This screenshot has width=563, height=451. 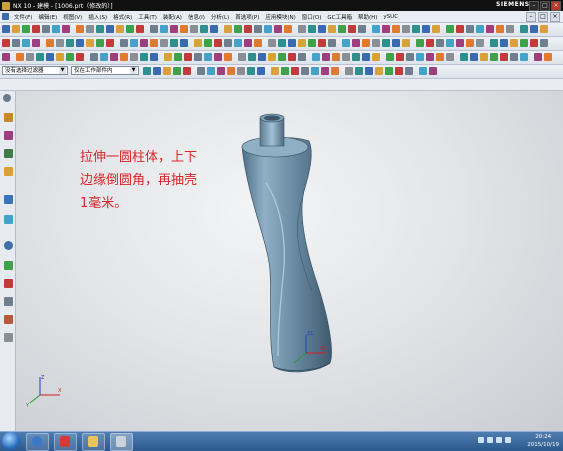 I want to click on start-button, so click(x=11, y=441).